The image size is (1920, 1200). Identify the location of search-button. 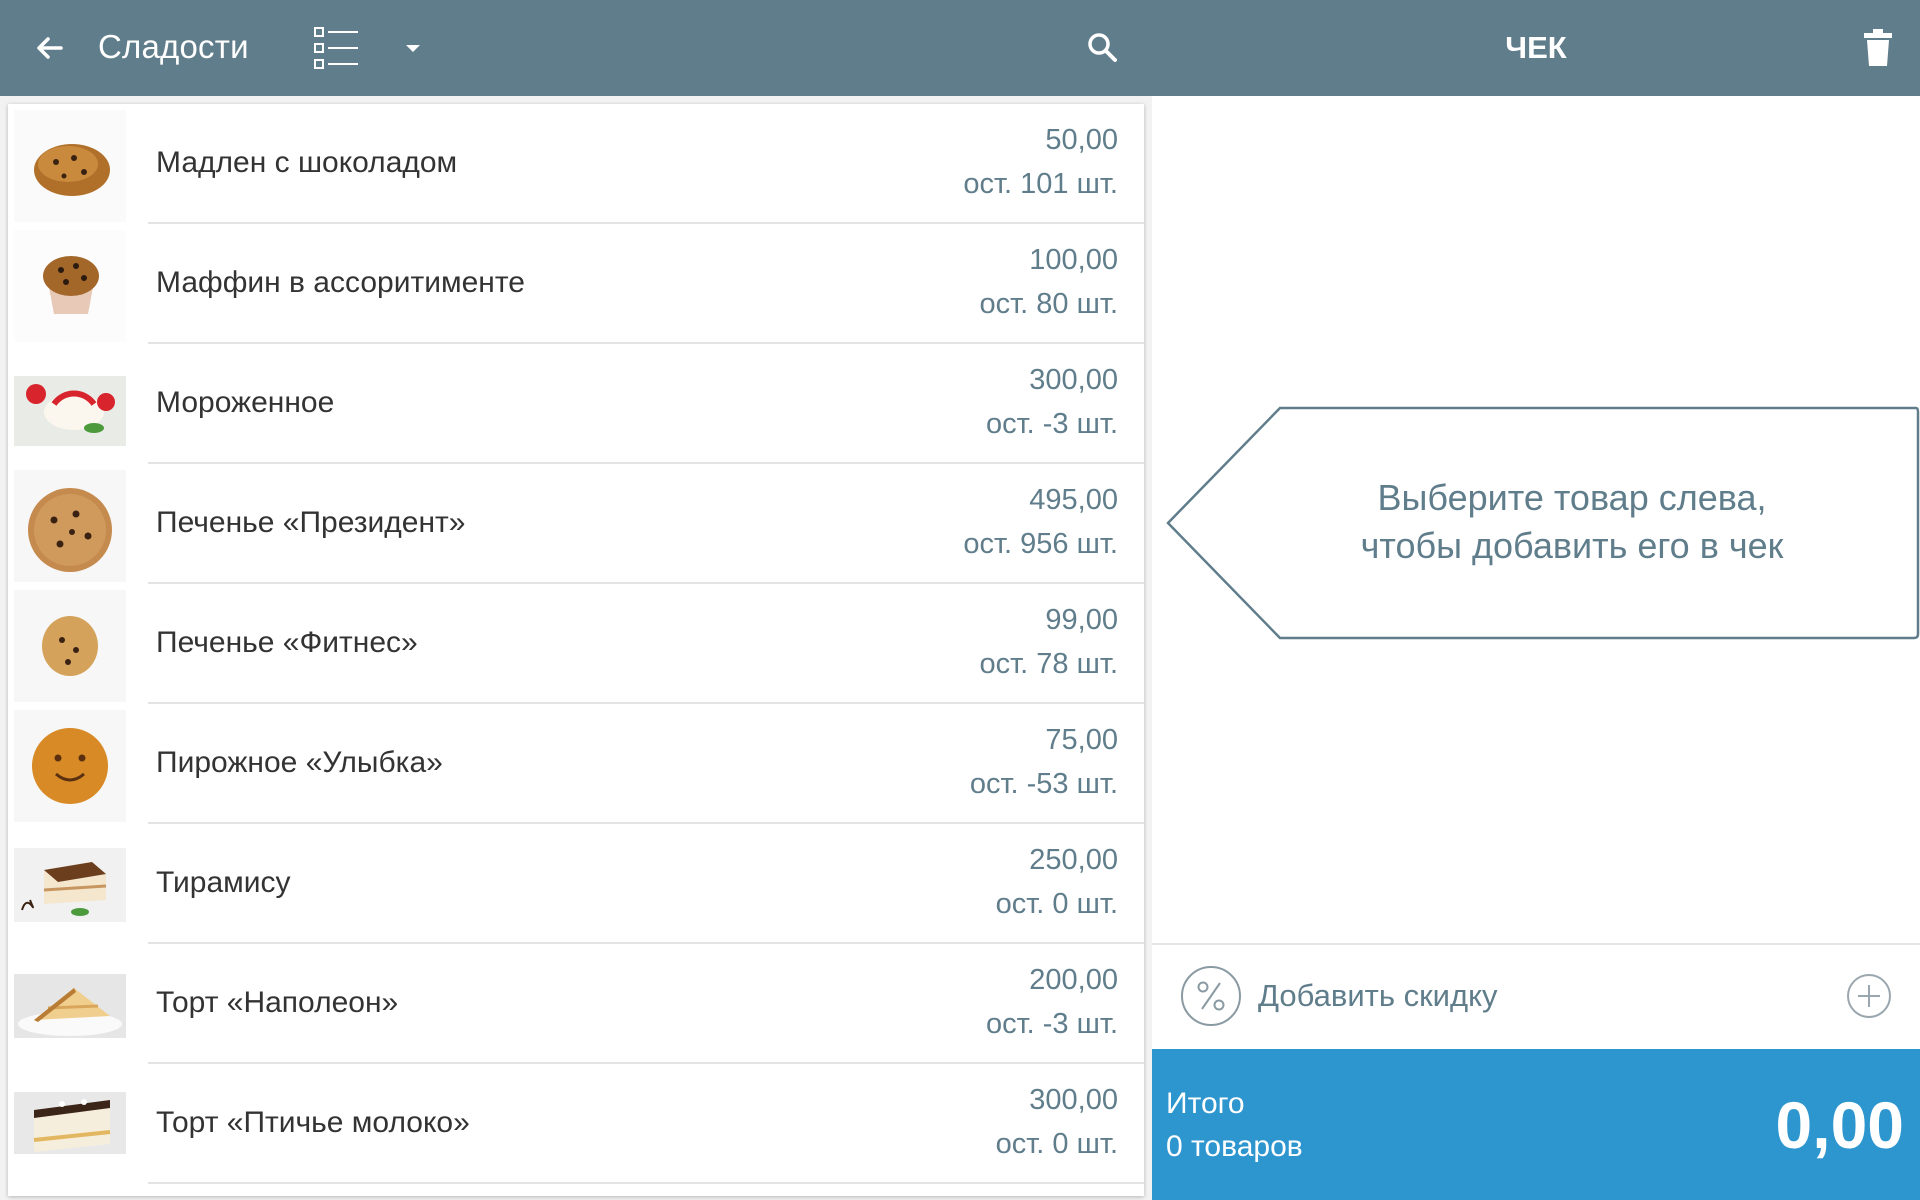
(1103, 48).